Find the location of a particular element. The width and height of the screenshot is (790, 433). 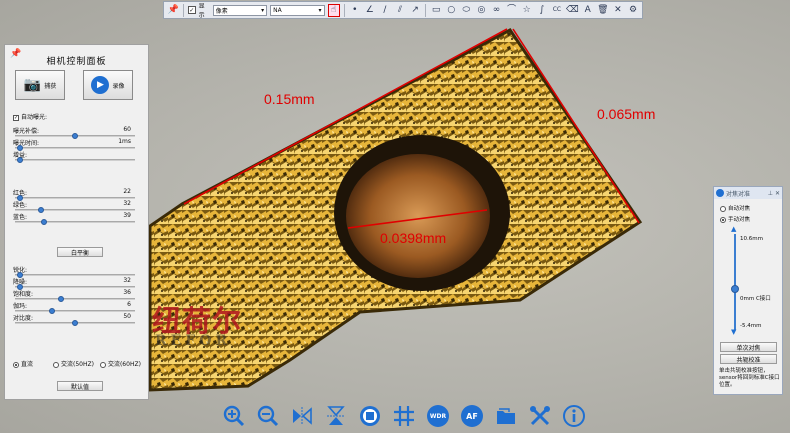

chevron-down-icon: ▾ is located at coordinates (263, 10).